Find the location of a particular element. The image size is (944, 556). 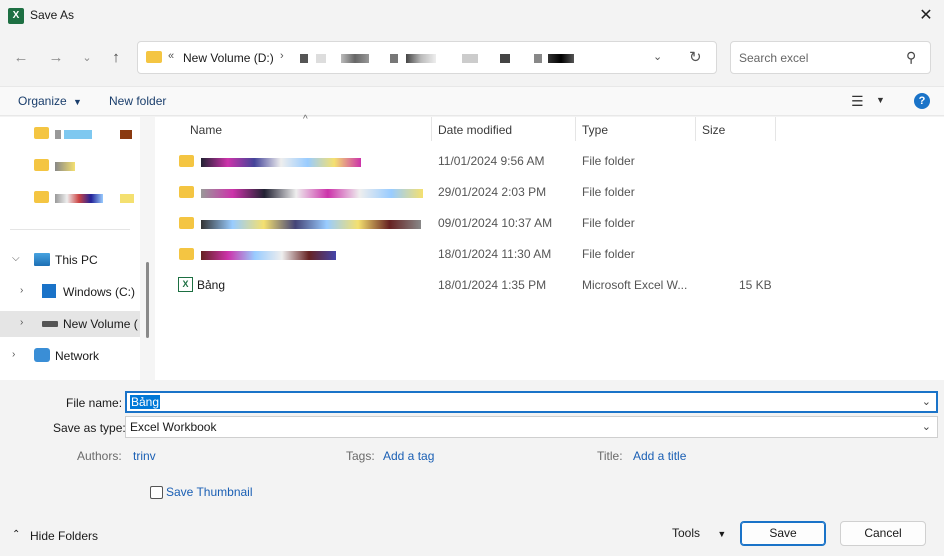

file-date: 09/01/2024 10:37 AM is located at coordinates (495, 223).